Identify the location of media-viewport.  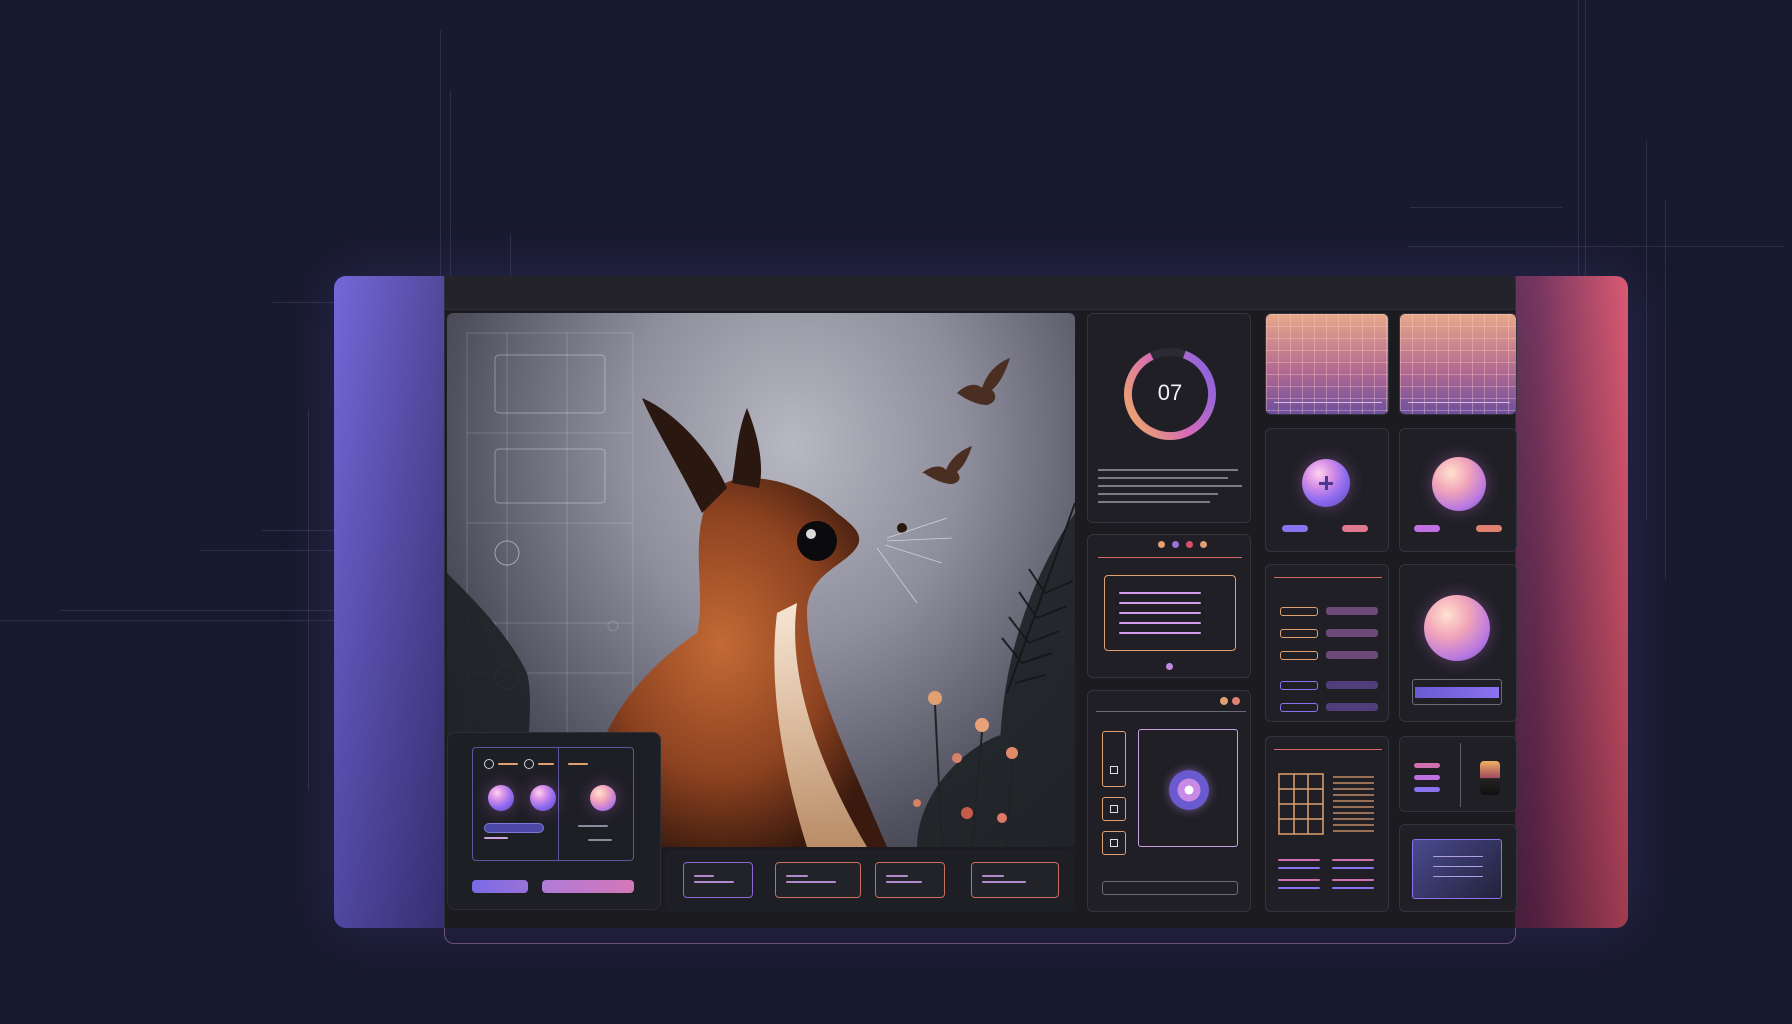
(1188, 788).